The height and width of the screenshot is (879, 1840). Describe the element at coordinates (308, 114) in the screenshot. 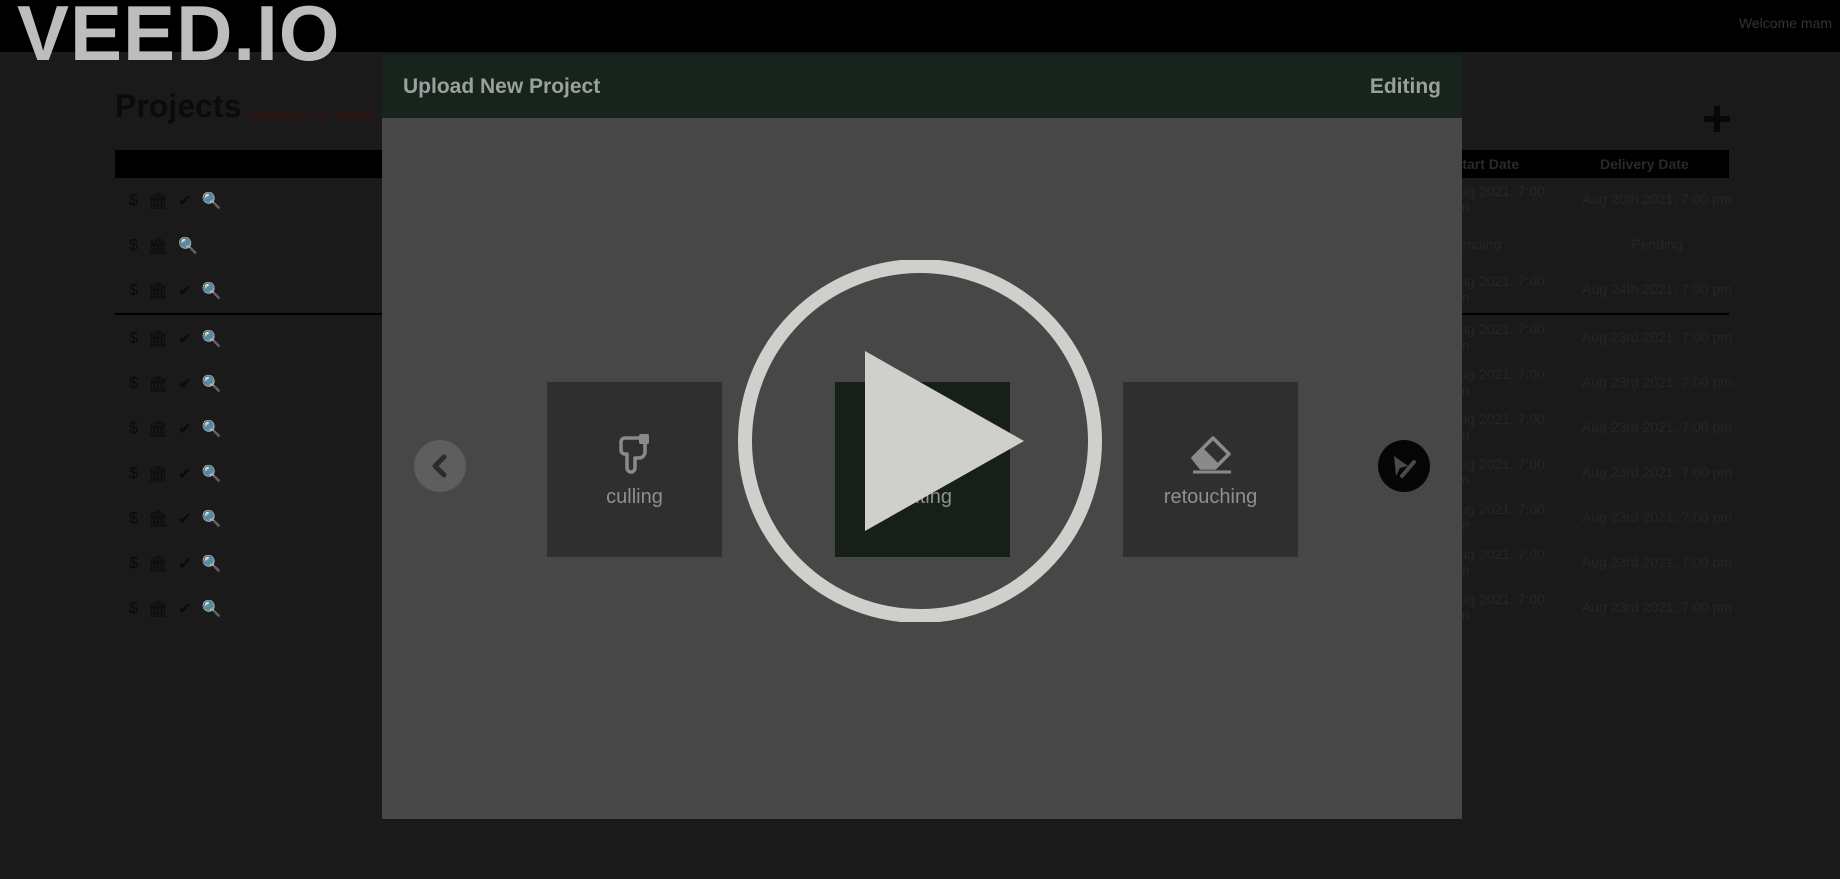

I see `page-note: * indicate's final project` at that location.